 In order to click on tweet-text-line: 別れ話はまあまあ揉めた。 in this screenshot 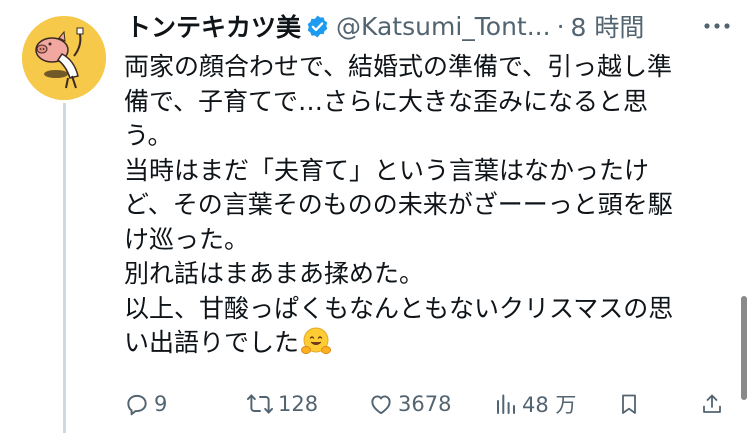, I will do `click(274, 273)`.